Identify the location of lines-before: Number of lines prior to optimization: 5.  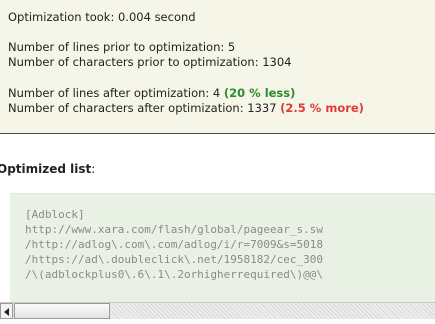
(122, 47).